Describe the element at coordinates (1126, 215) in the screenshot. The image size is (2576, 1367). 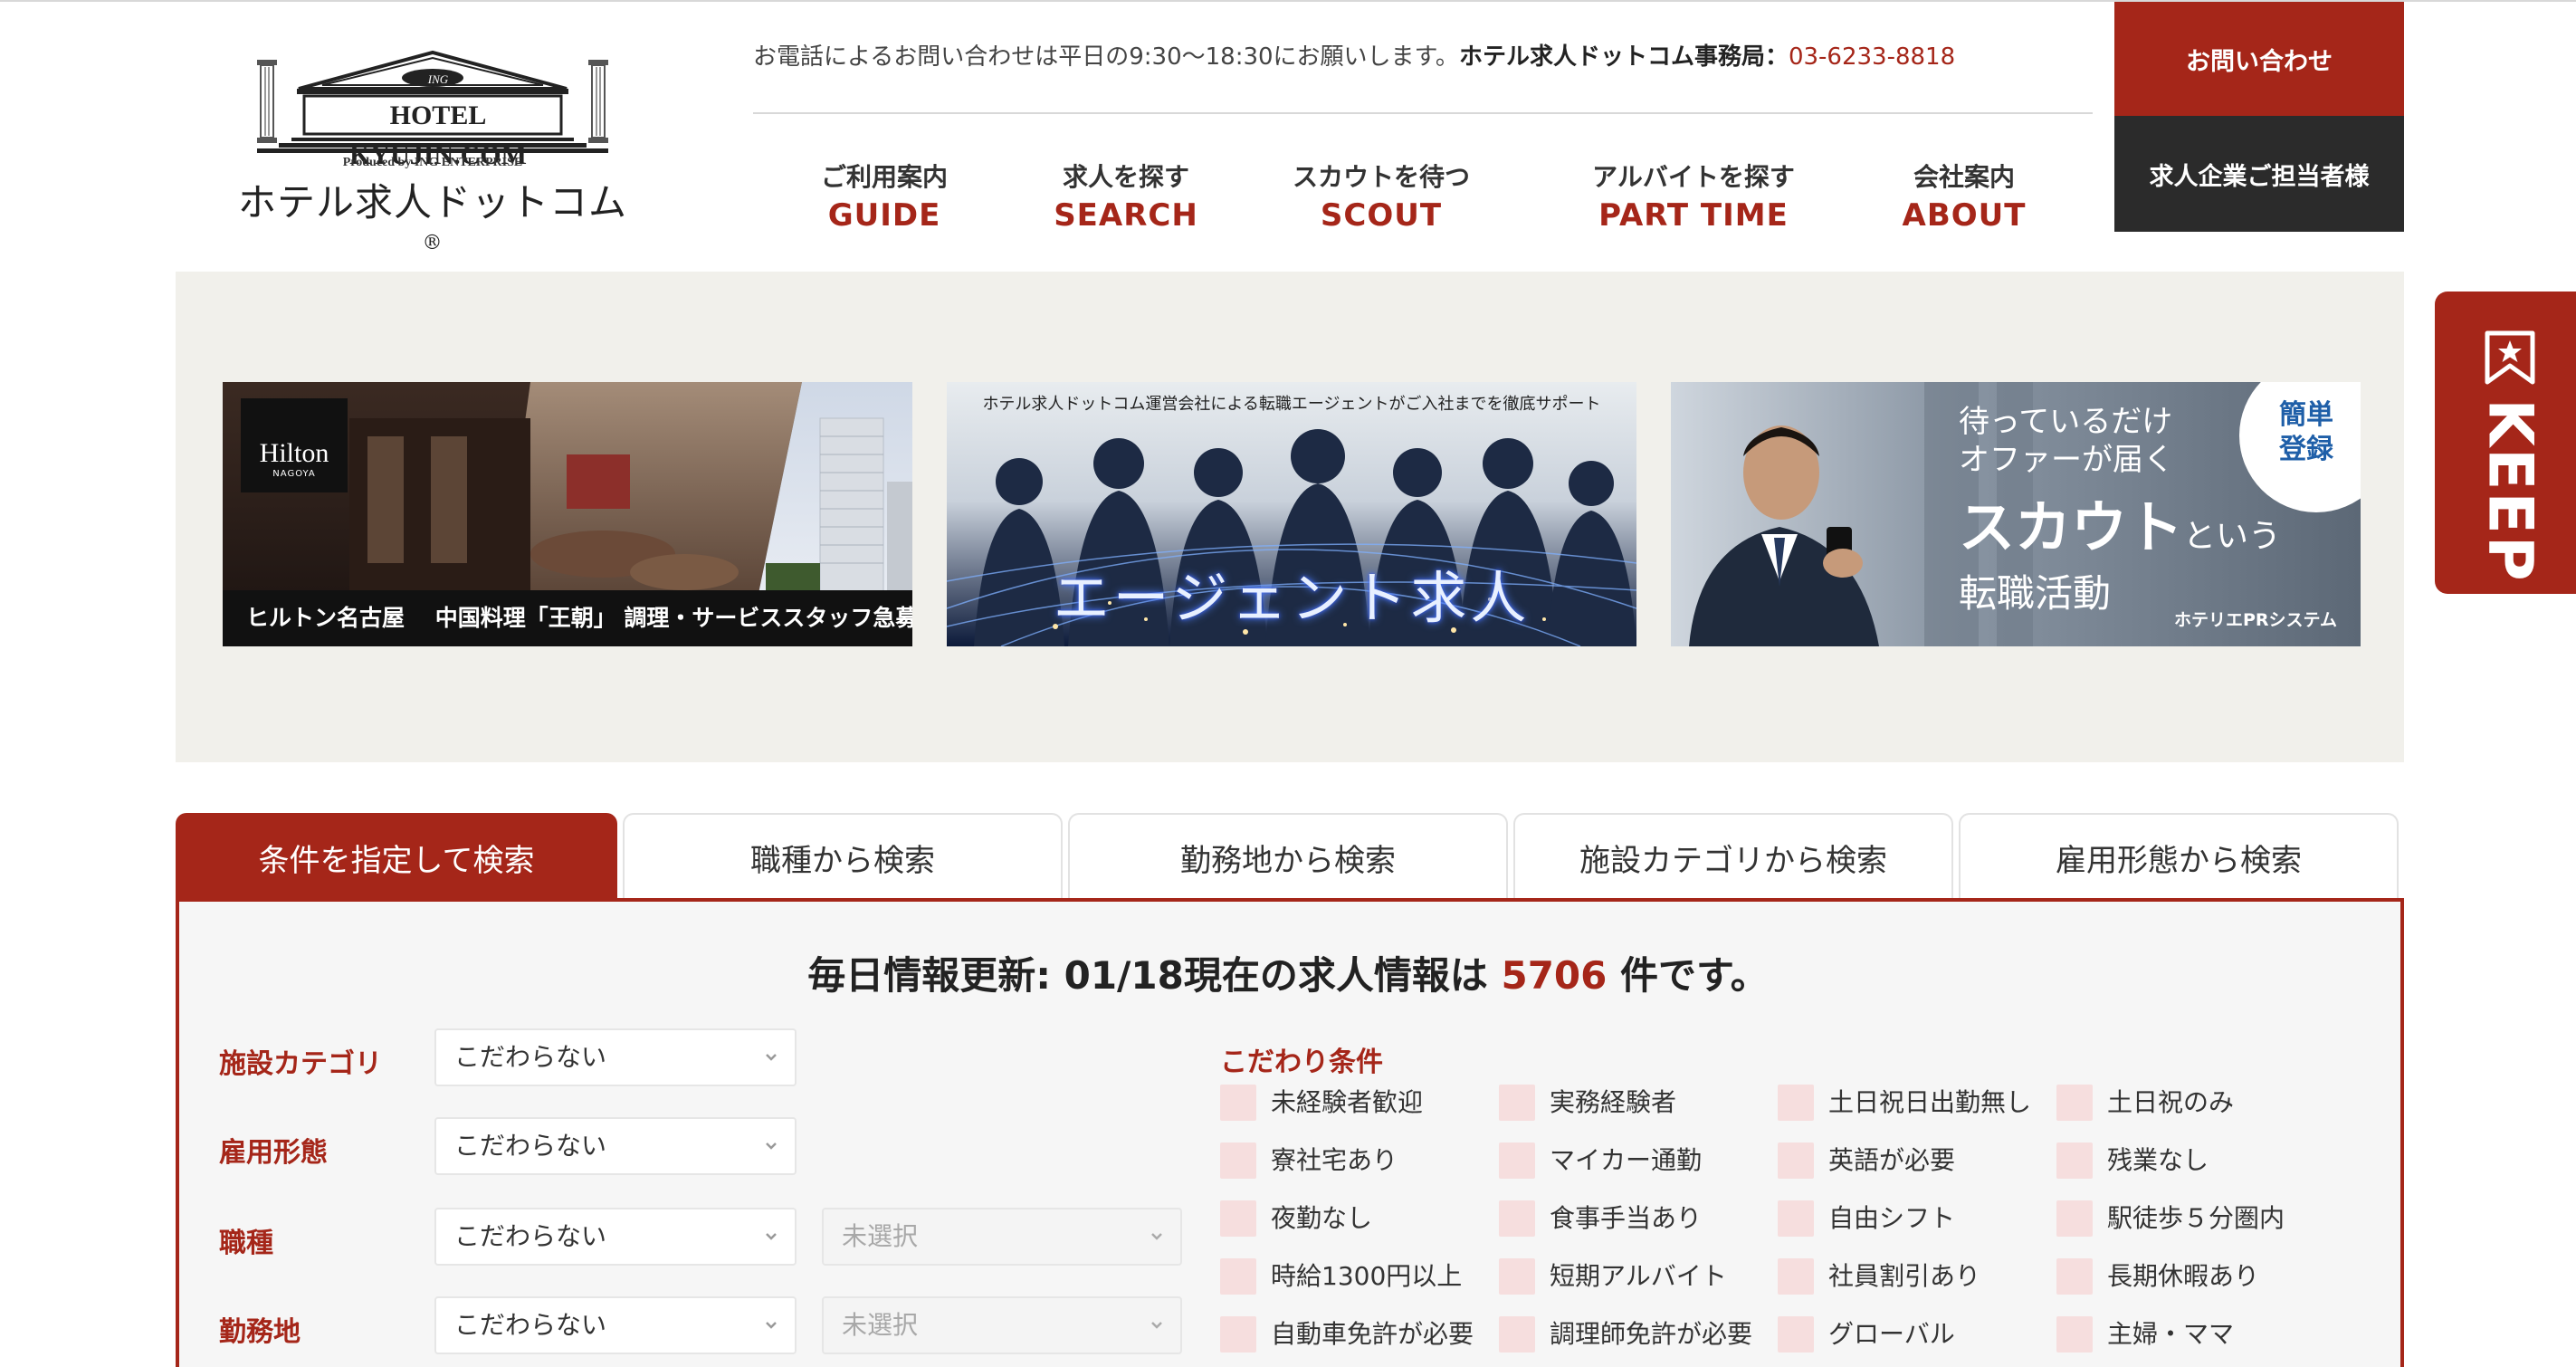
I see `nav-search-en: SEARCH` at that location.